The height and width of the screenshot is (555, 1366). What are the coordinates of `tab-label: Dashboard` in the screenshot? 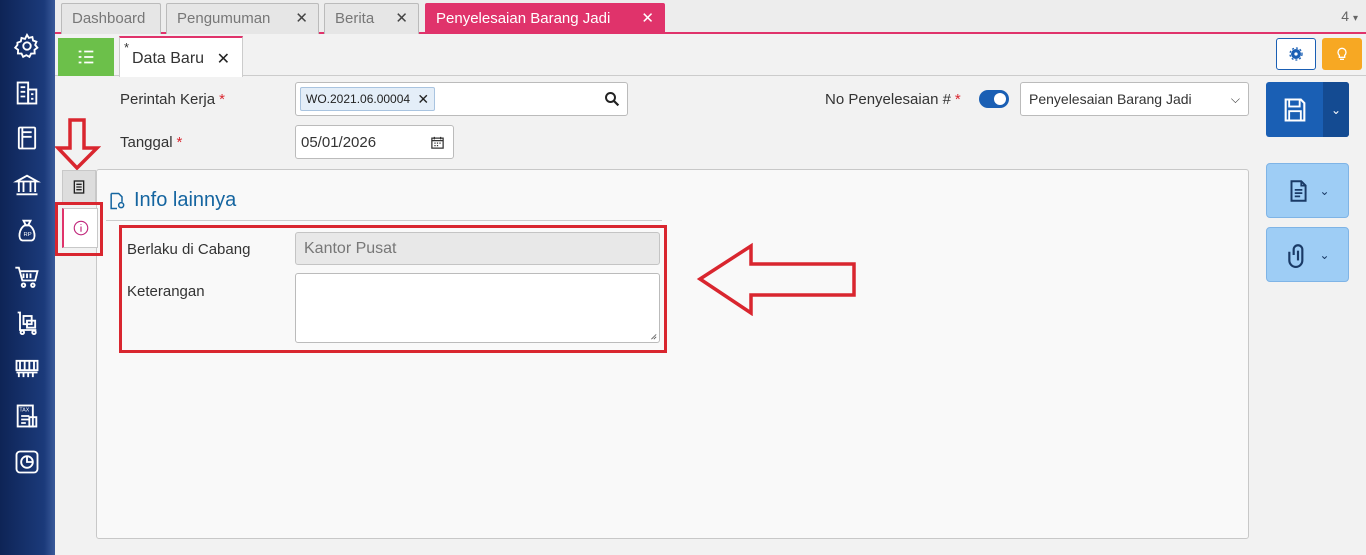 It's located at (109, 18).